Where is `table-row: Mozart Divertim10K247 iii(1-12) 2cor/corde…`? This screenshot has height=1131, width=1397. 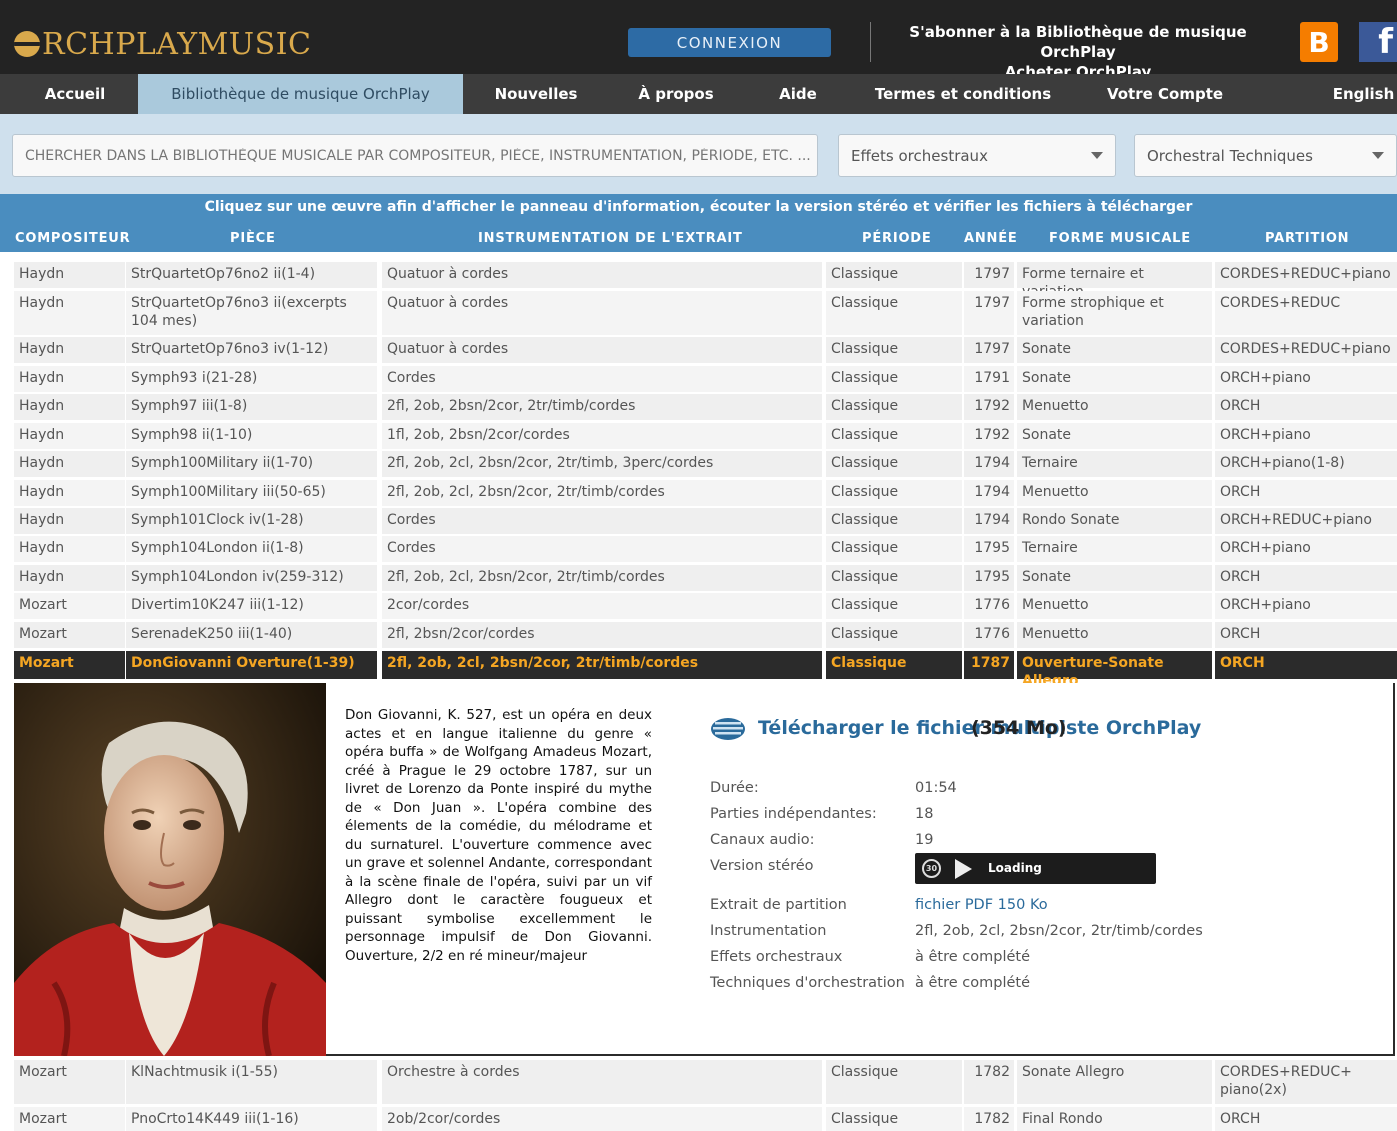
table-row: Mozart Divertim10K247 iii(1-12) 2cor/corde… is located at coordinates (698, 606).